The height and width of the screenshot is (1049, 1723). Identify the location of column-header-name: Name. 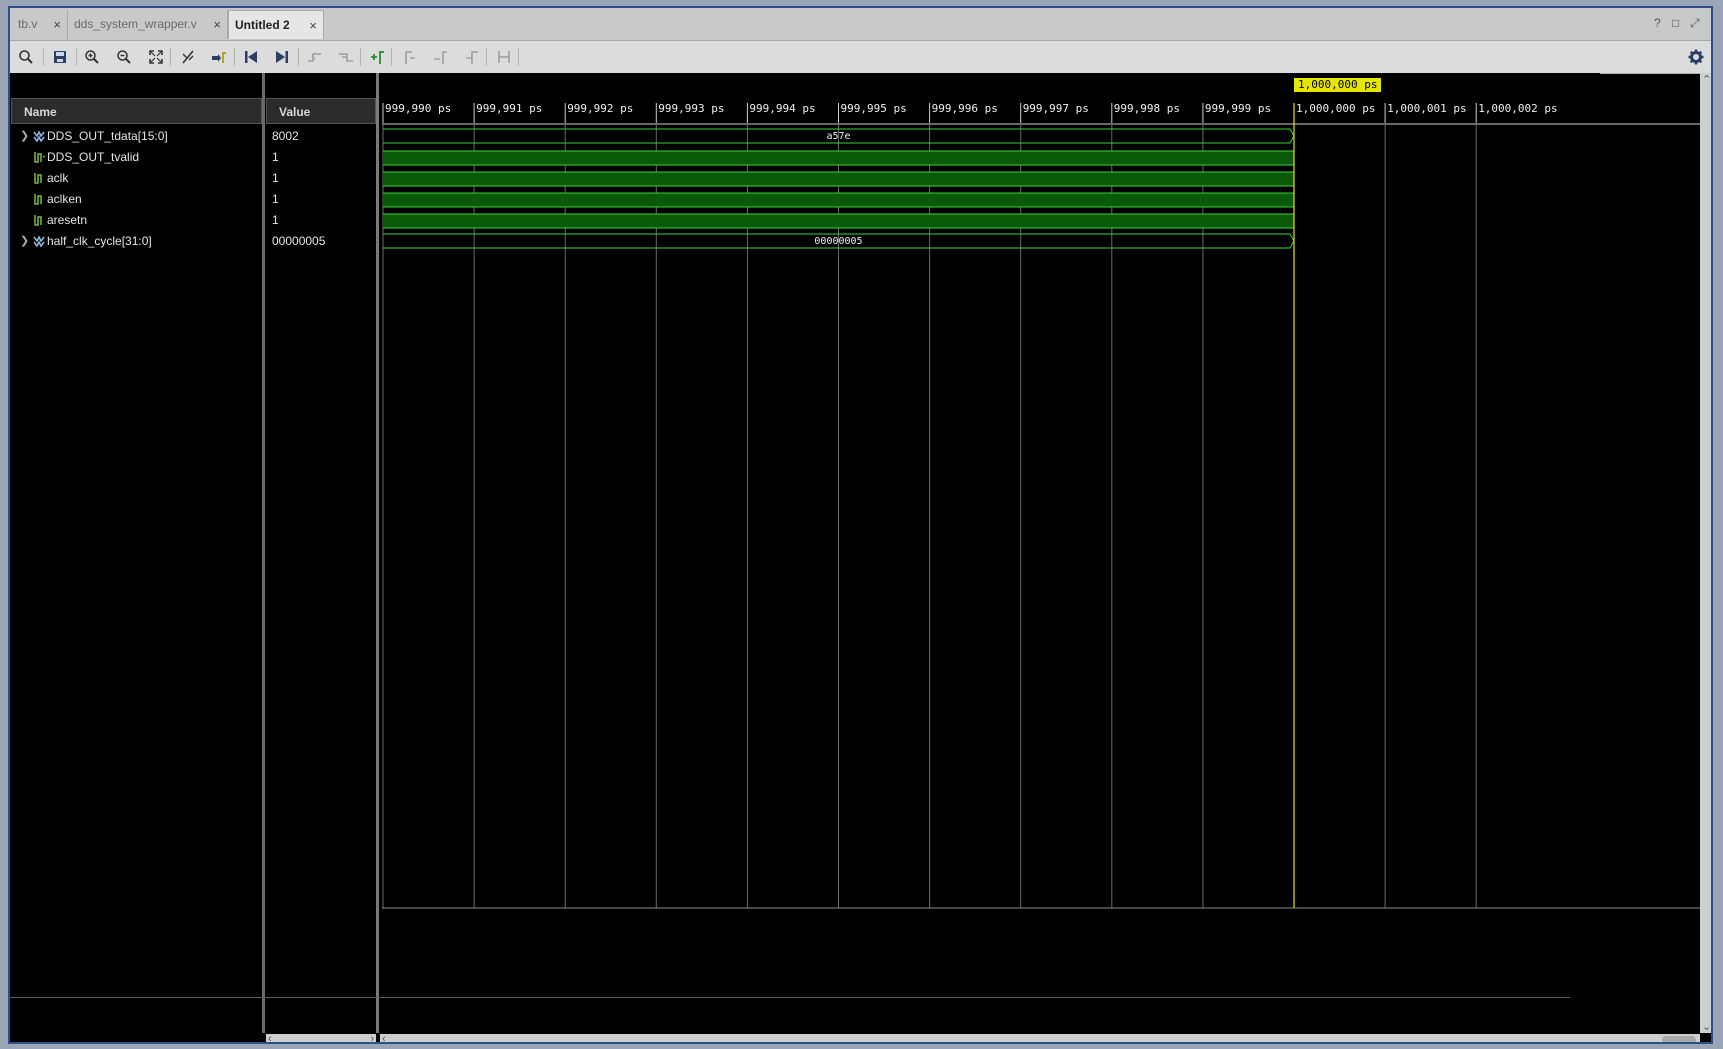
(136, 111).